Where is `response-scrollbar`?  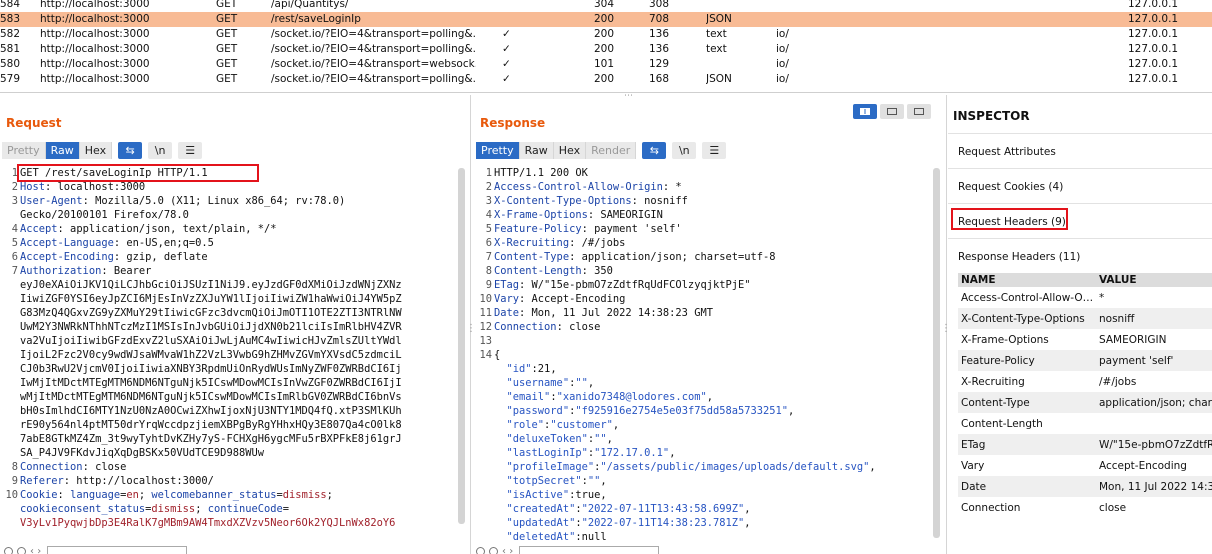 response-scrollbar is located at coordinates (936, 353).